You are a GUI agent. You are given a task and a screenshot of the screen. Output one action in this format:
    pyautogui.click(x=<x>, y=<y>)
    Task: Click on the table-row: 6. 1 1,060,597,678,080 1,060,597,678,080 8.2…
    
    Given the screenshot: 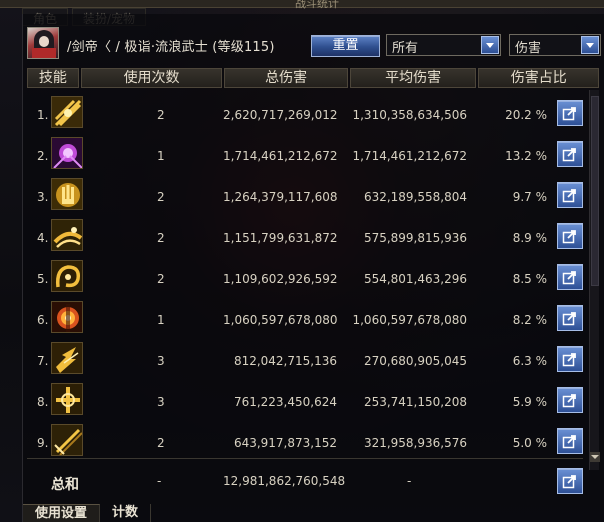 What is the action you would take?
    pyautogui.click(x=311, y=315)
    